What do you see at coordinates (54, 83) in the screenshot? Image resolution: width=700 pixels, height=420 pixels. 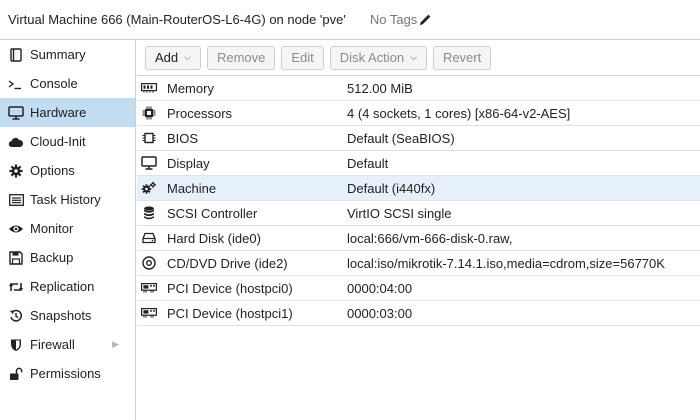 I see `sidebar-item-label: Console` at bounding box center [54, 83].